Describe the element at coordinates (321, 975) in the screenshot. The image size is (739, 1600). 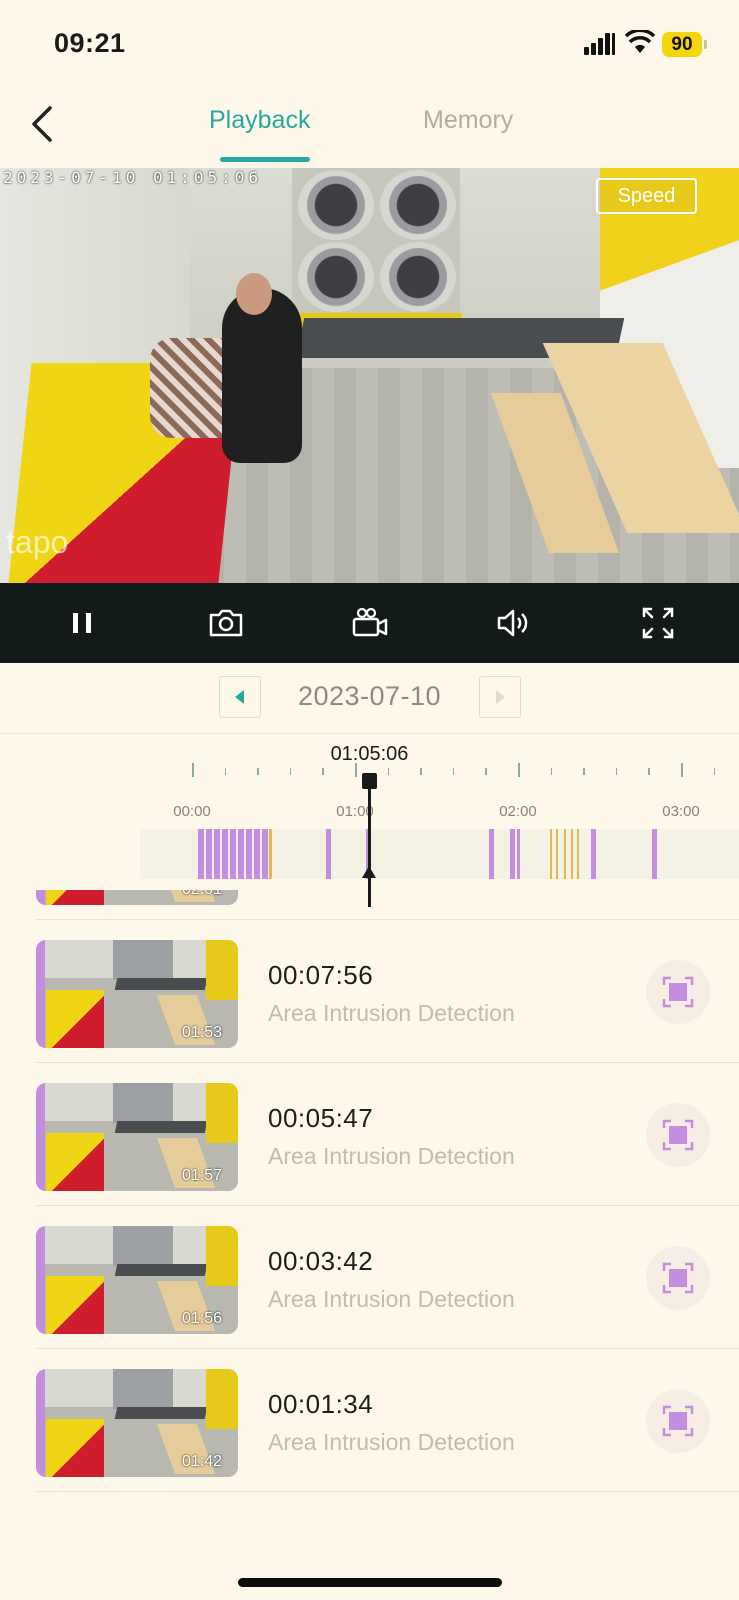
I see `event-time: 00:07:56` at that location.